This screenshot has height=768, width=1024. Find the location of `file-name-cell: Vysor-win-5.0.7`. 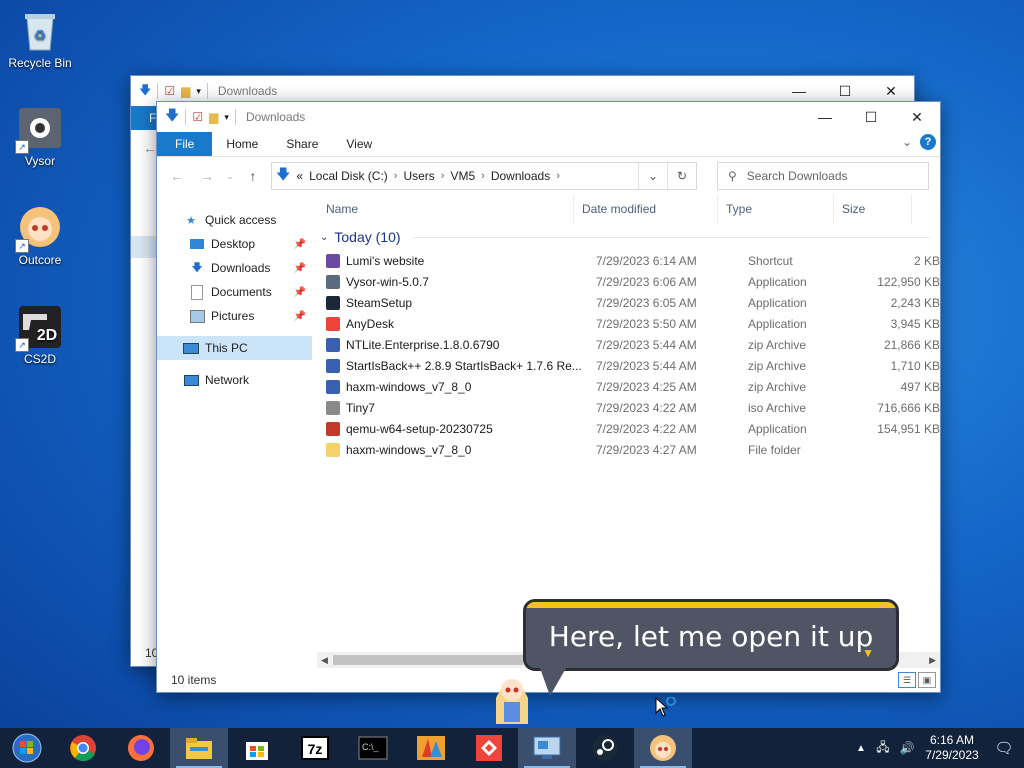

file-name-cell: Vysor-win-5.0.7 is located at coordinates (450, 281).